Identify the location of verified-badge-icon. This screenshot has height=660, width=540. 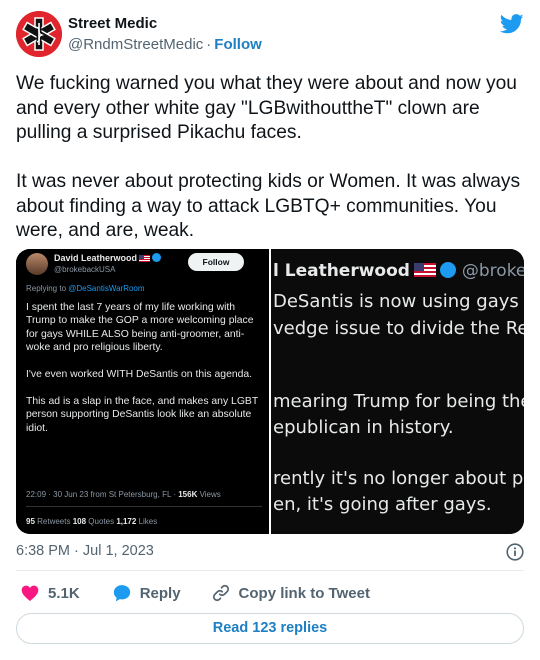
(157, 257).